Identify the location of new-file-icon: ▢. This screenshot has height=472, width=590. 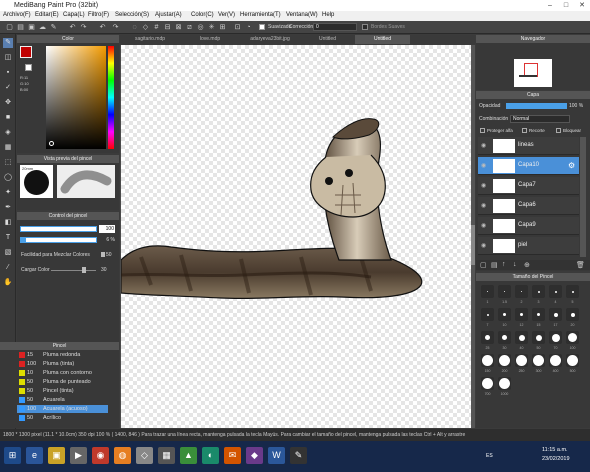
(9, 27).